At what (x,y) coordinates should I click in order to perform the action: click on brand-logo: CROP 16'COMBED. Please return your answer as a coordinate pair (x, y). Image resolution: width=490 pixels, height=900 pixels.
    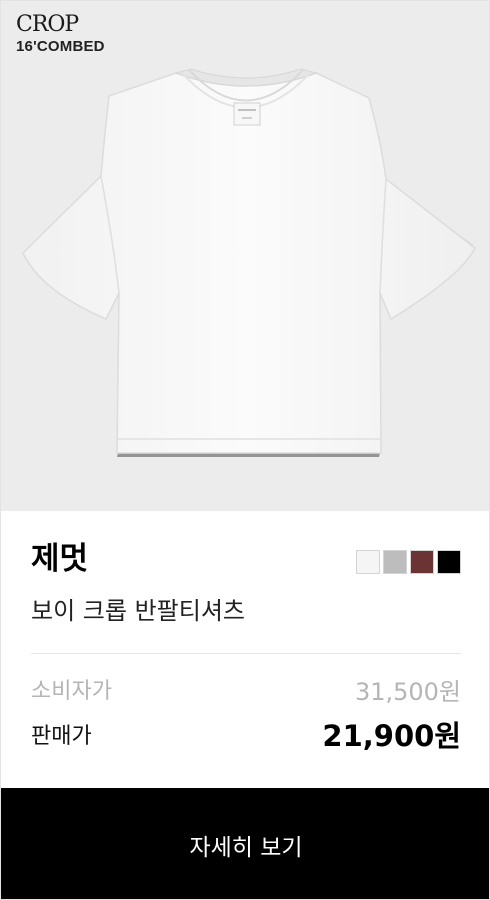
    Looking at the image, I should click on (60, 34).